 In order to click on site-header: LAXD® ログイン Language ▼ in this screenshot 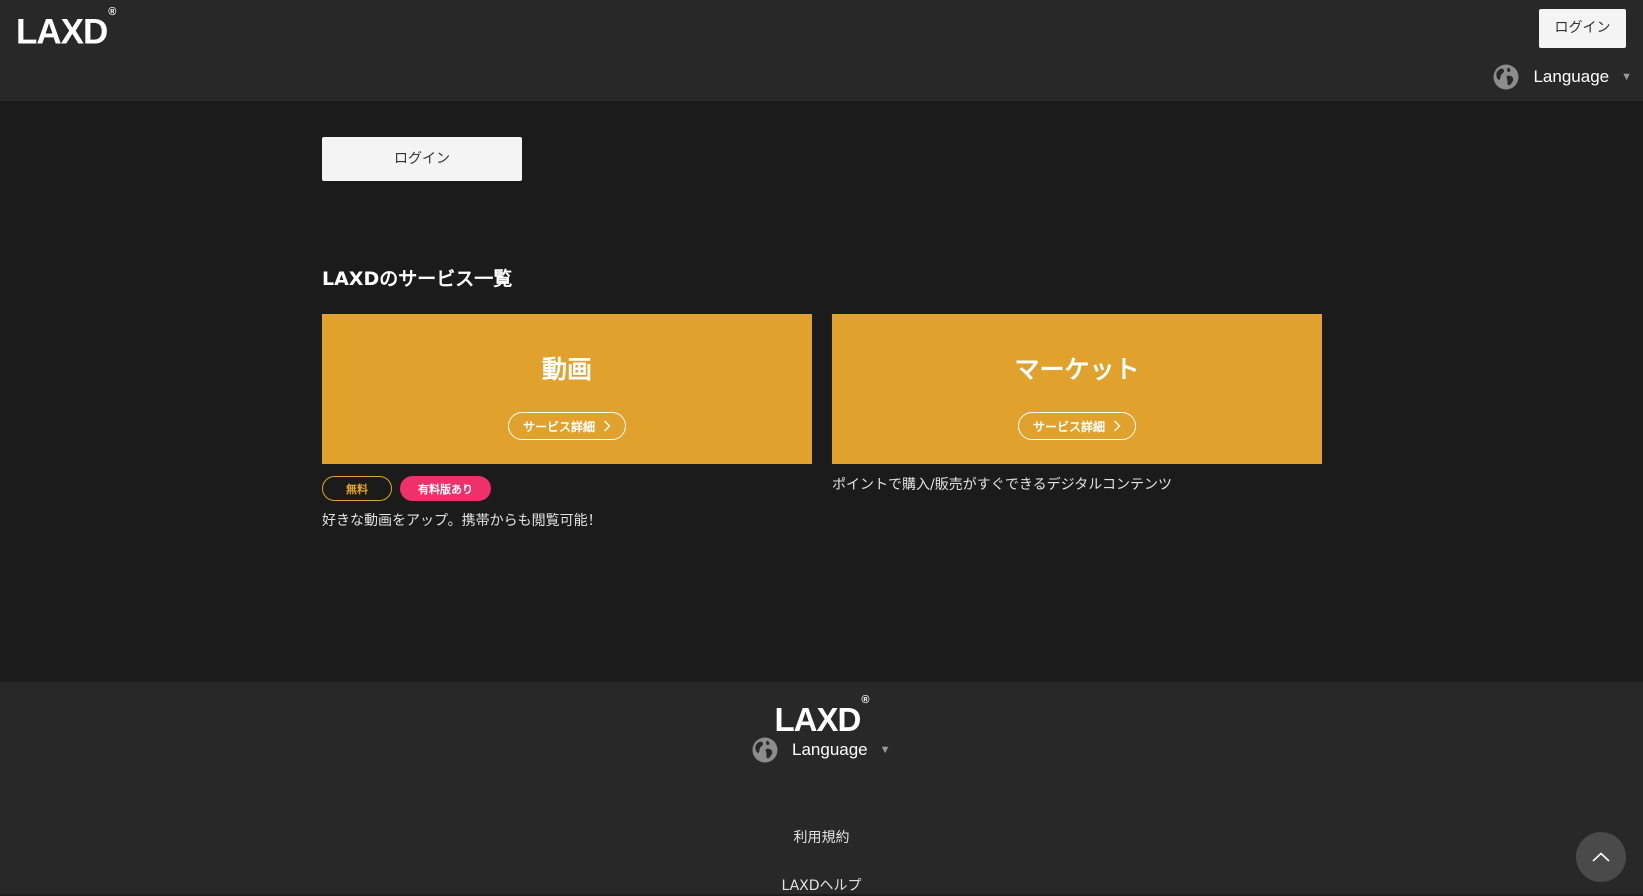, I will do `click(821, 50)`.